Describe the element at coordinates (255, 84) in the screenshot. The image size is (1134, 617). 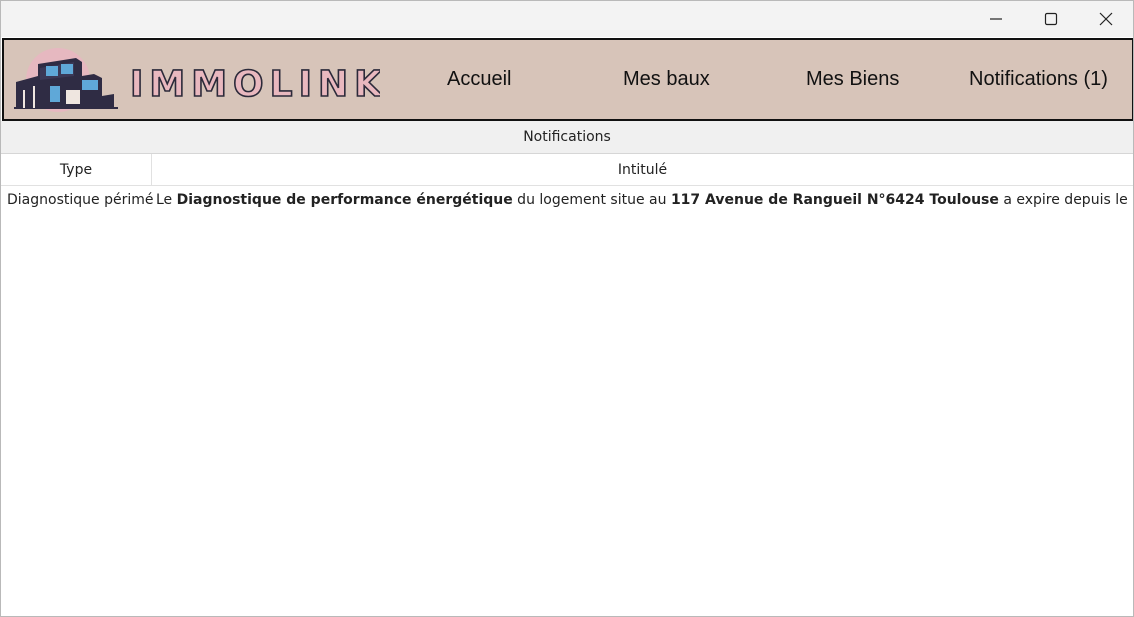
I see `logo-text: IMMOLINK` at that location.